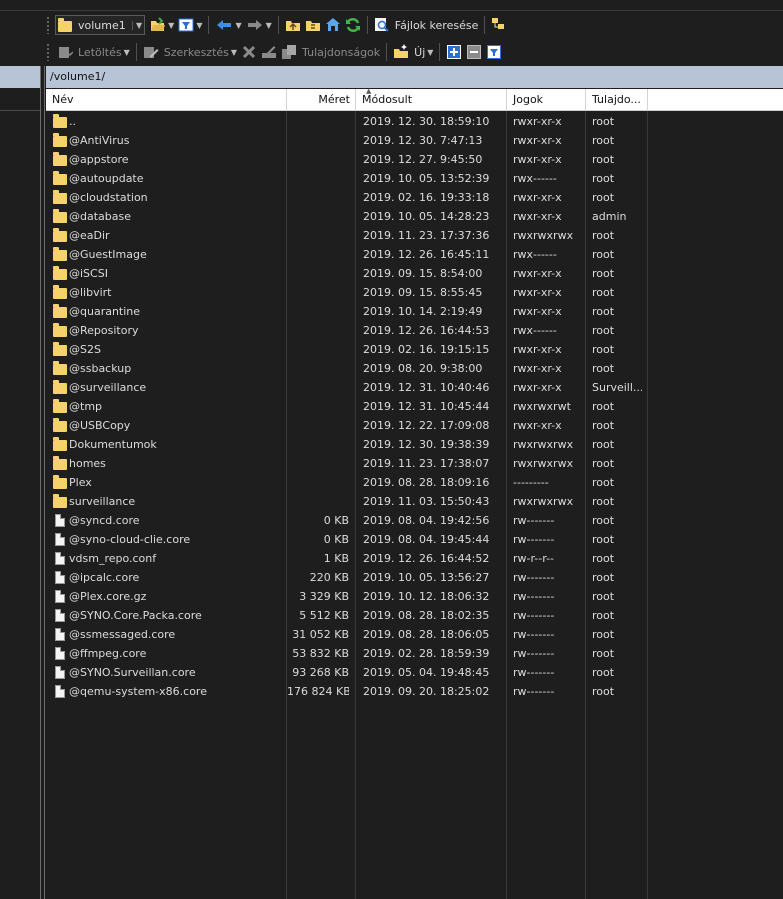 The image size is (783, 899). I want to click on column-header-name: Név, so click(166, 99).